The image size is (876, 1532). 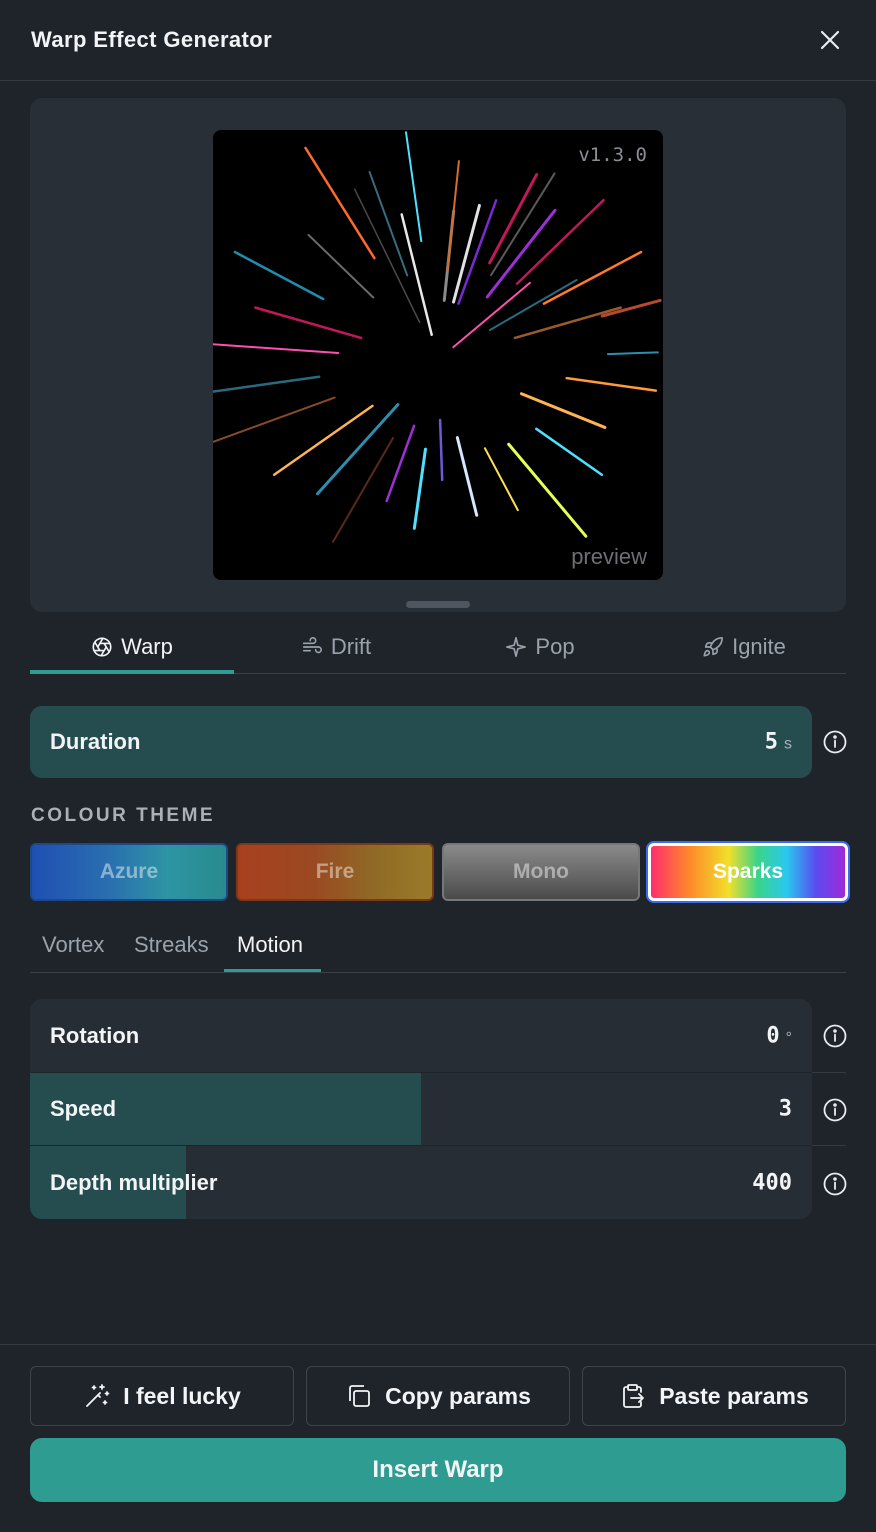 What do you see at coordinates (555, 646) in the screenshot?
I see `tab-label: Pop` at bounding box center [555, 646].